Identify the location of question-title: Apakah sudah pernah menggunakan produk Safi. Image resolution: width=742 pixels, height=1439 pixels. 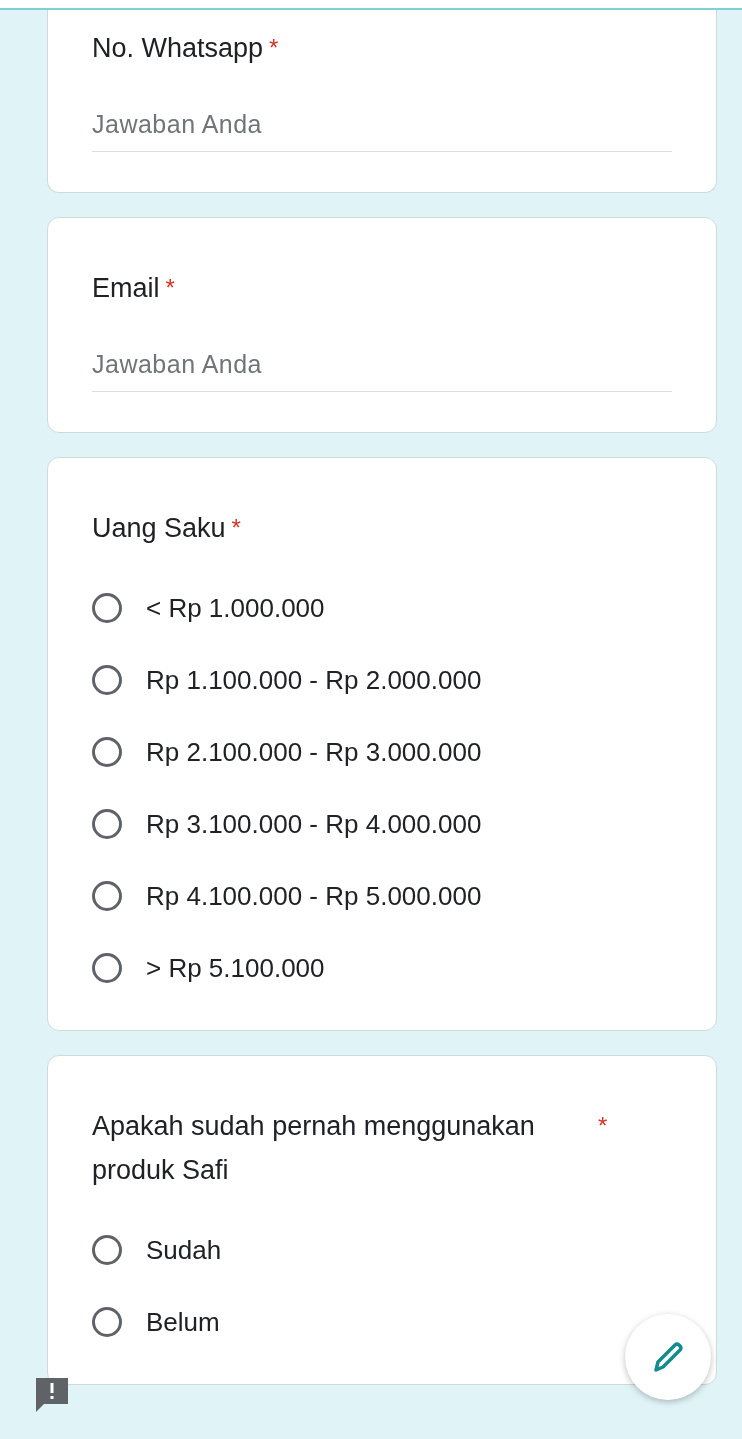
(314, 1148).